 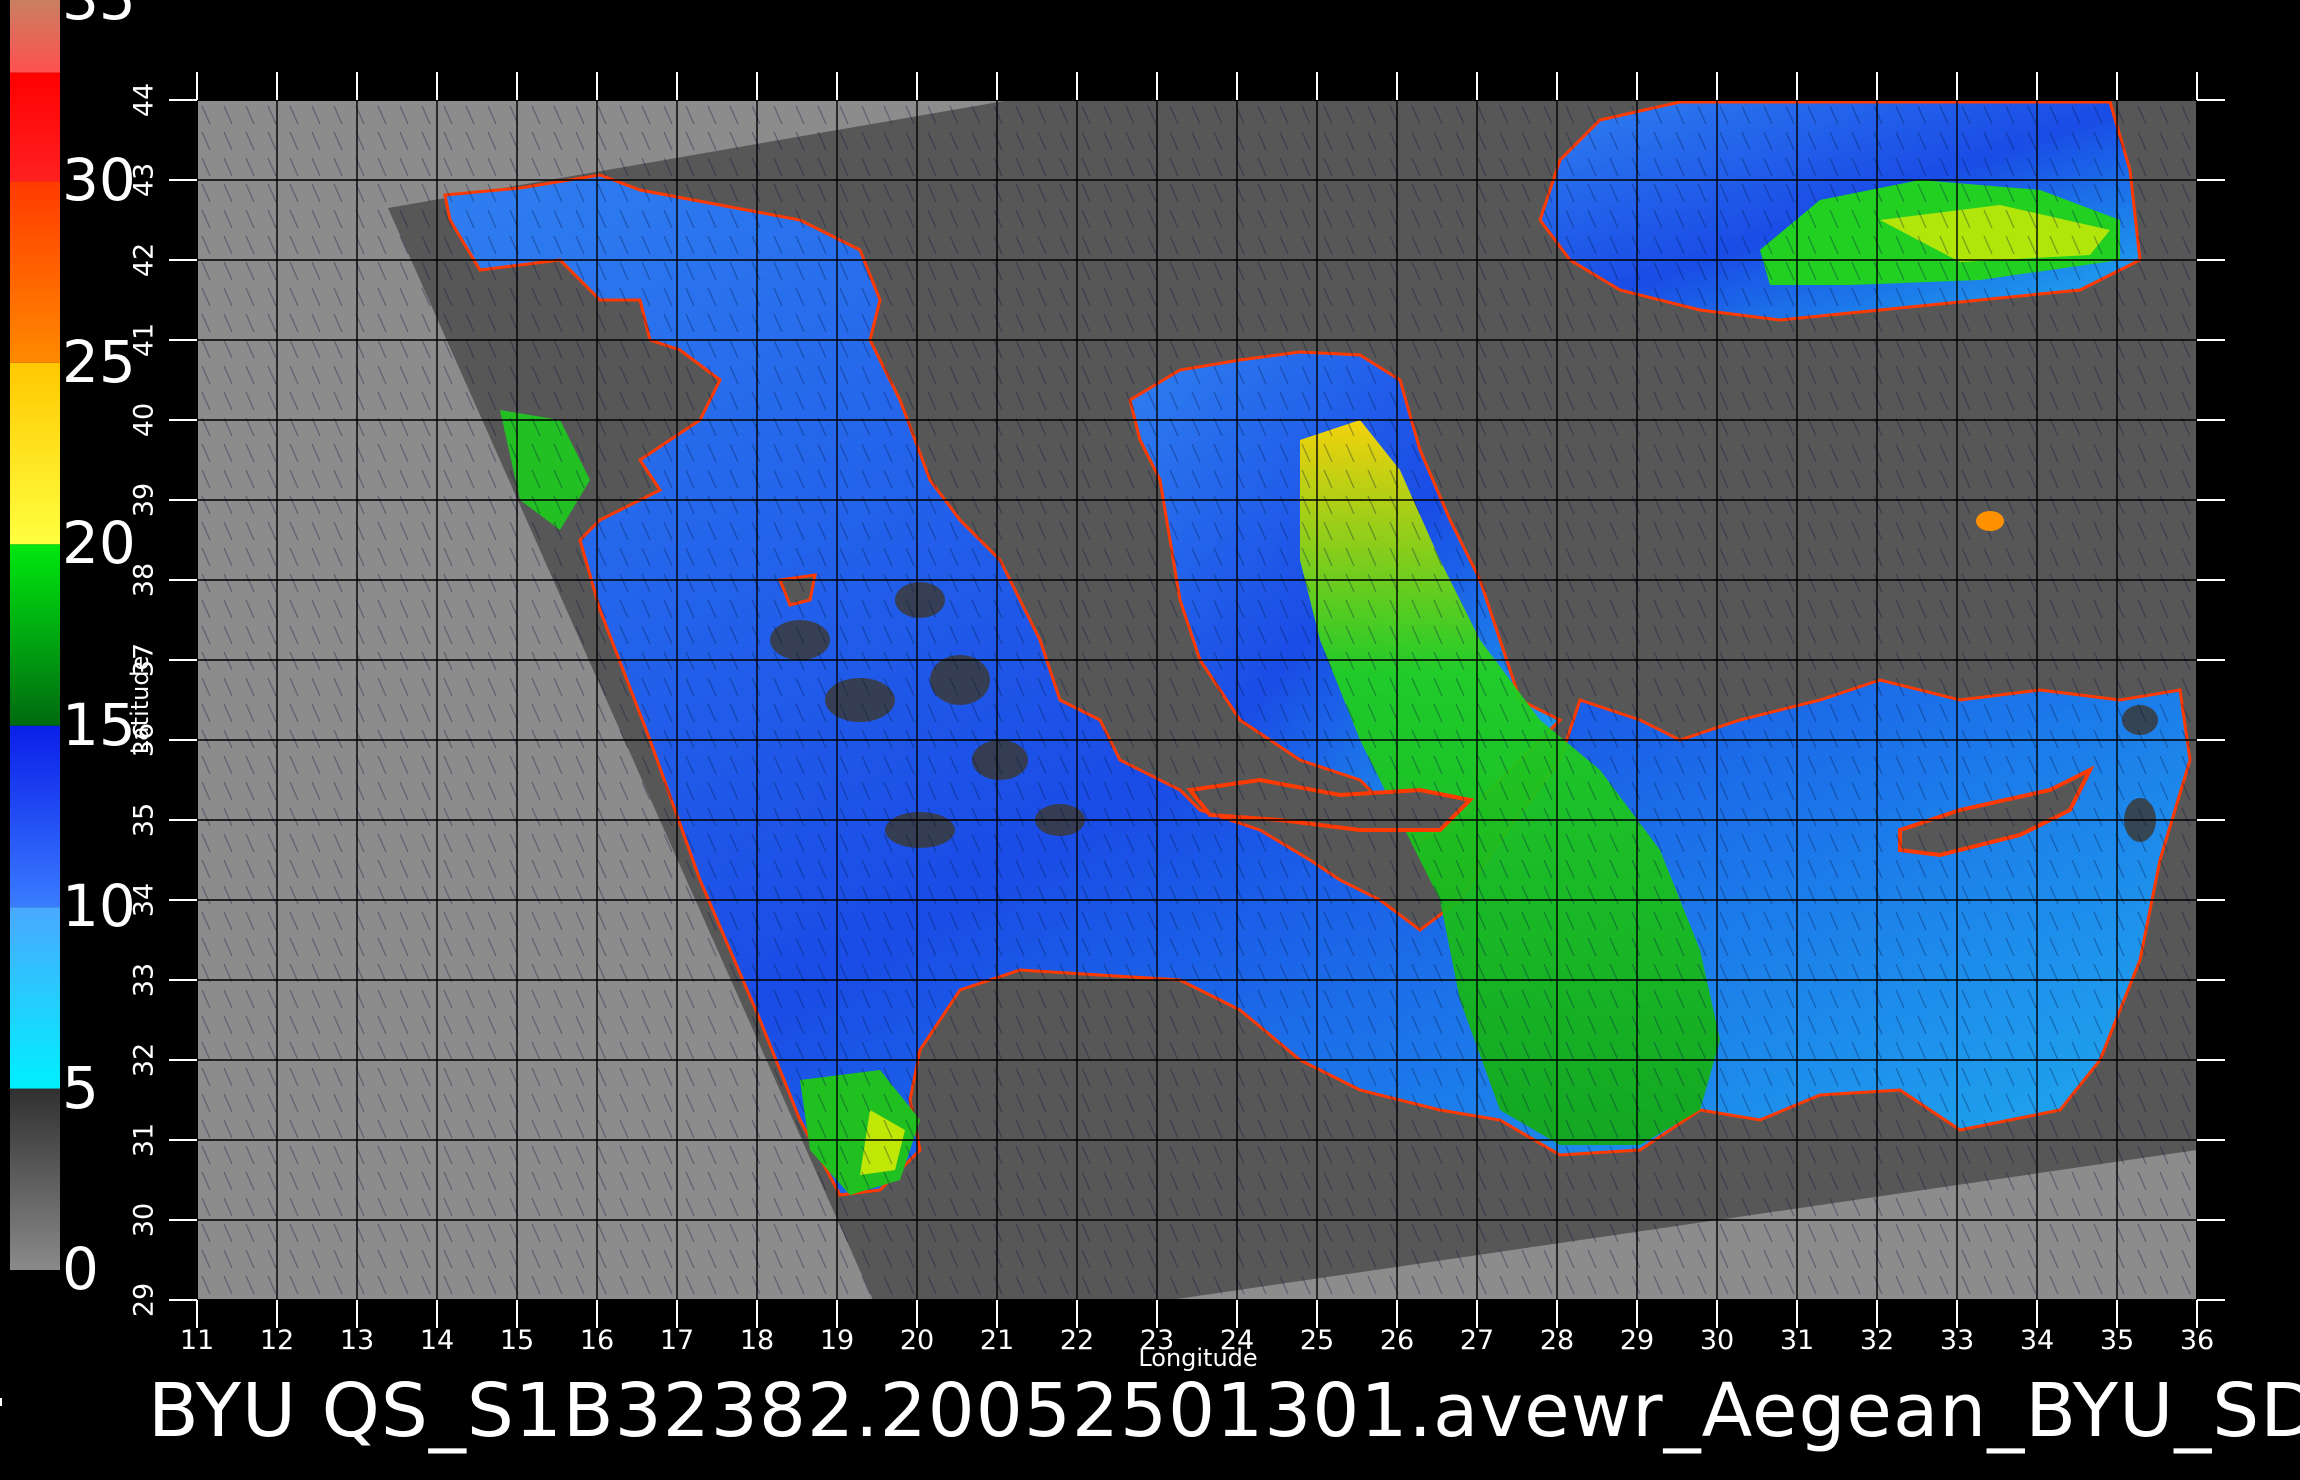 What do you see at coordinates (1, 1402) in the screenshot?
I see `edge-marker` at bounding box center [1, 1402].